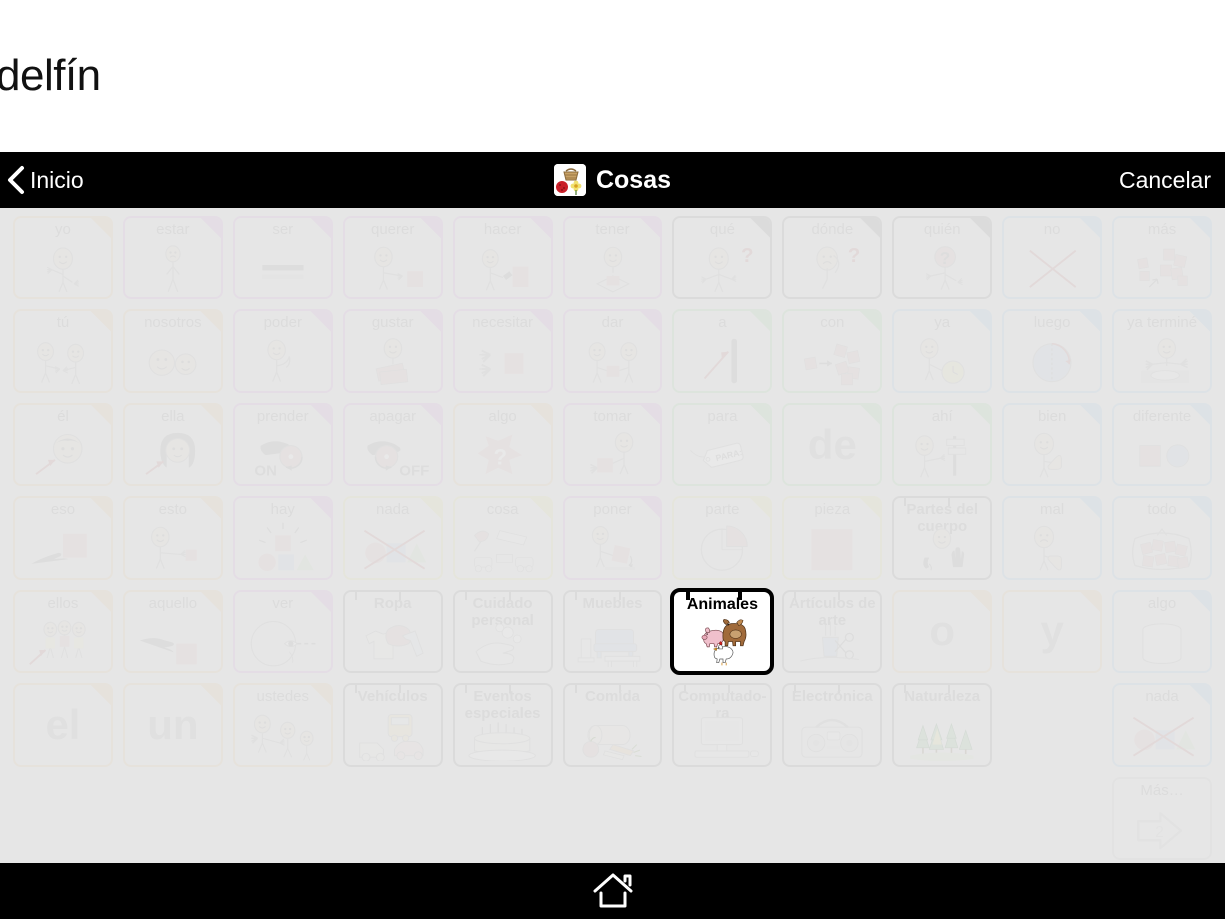  I want to click on grid-cell: Computado-ra, so click(722, 724).